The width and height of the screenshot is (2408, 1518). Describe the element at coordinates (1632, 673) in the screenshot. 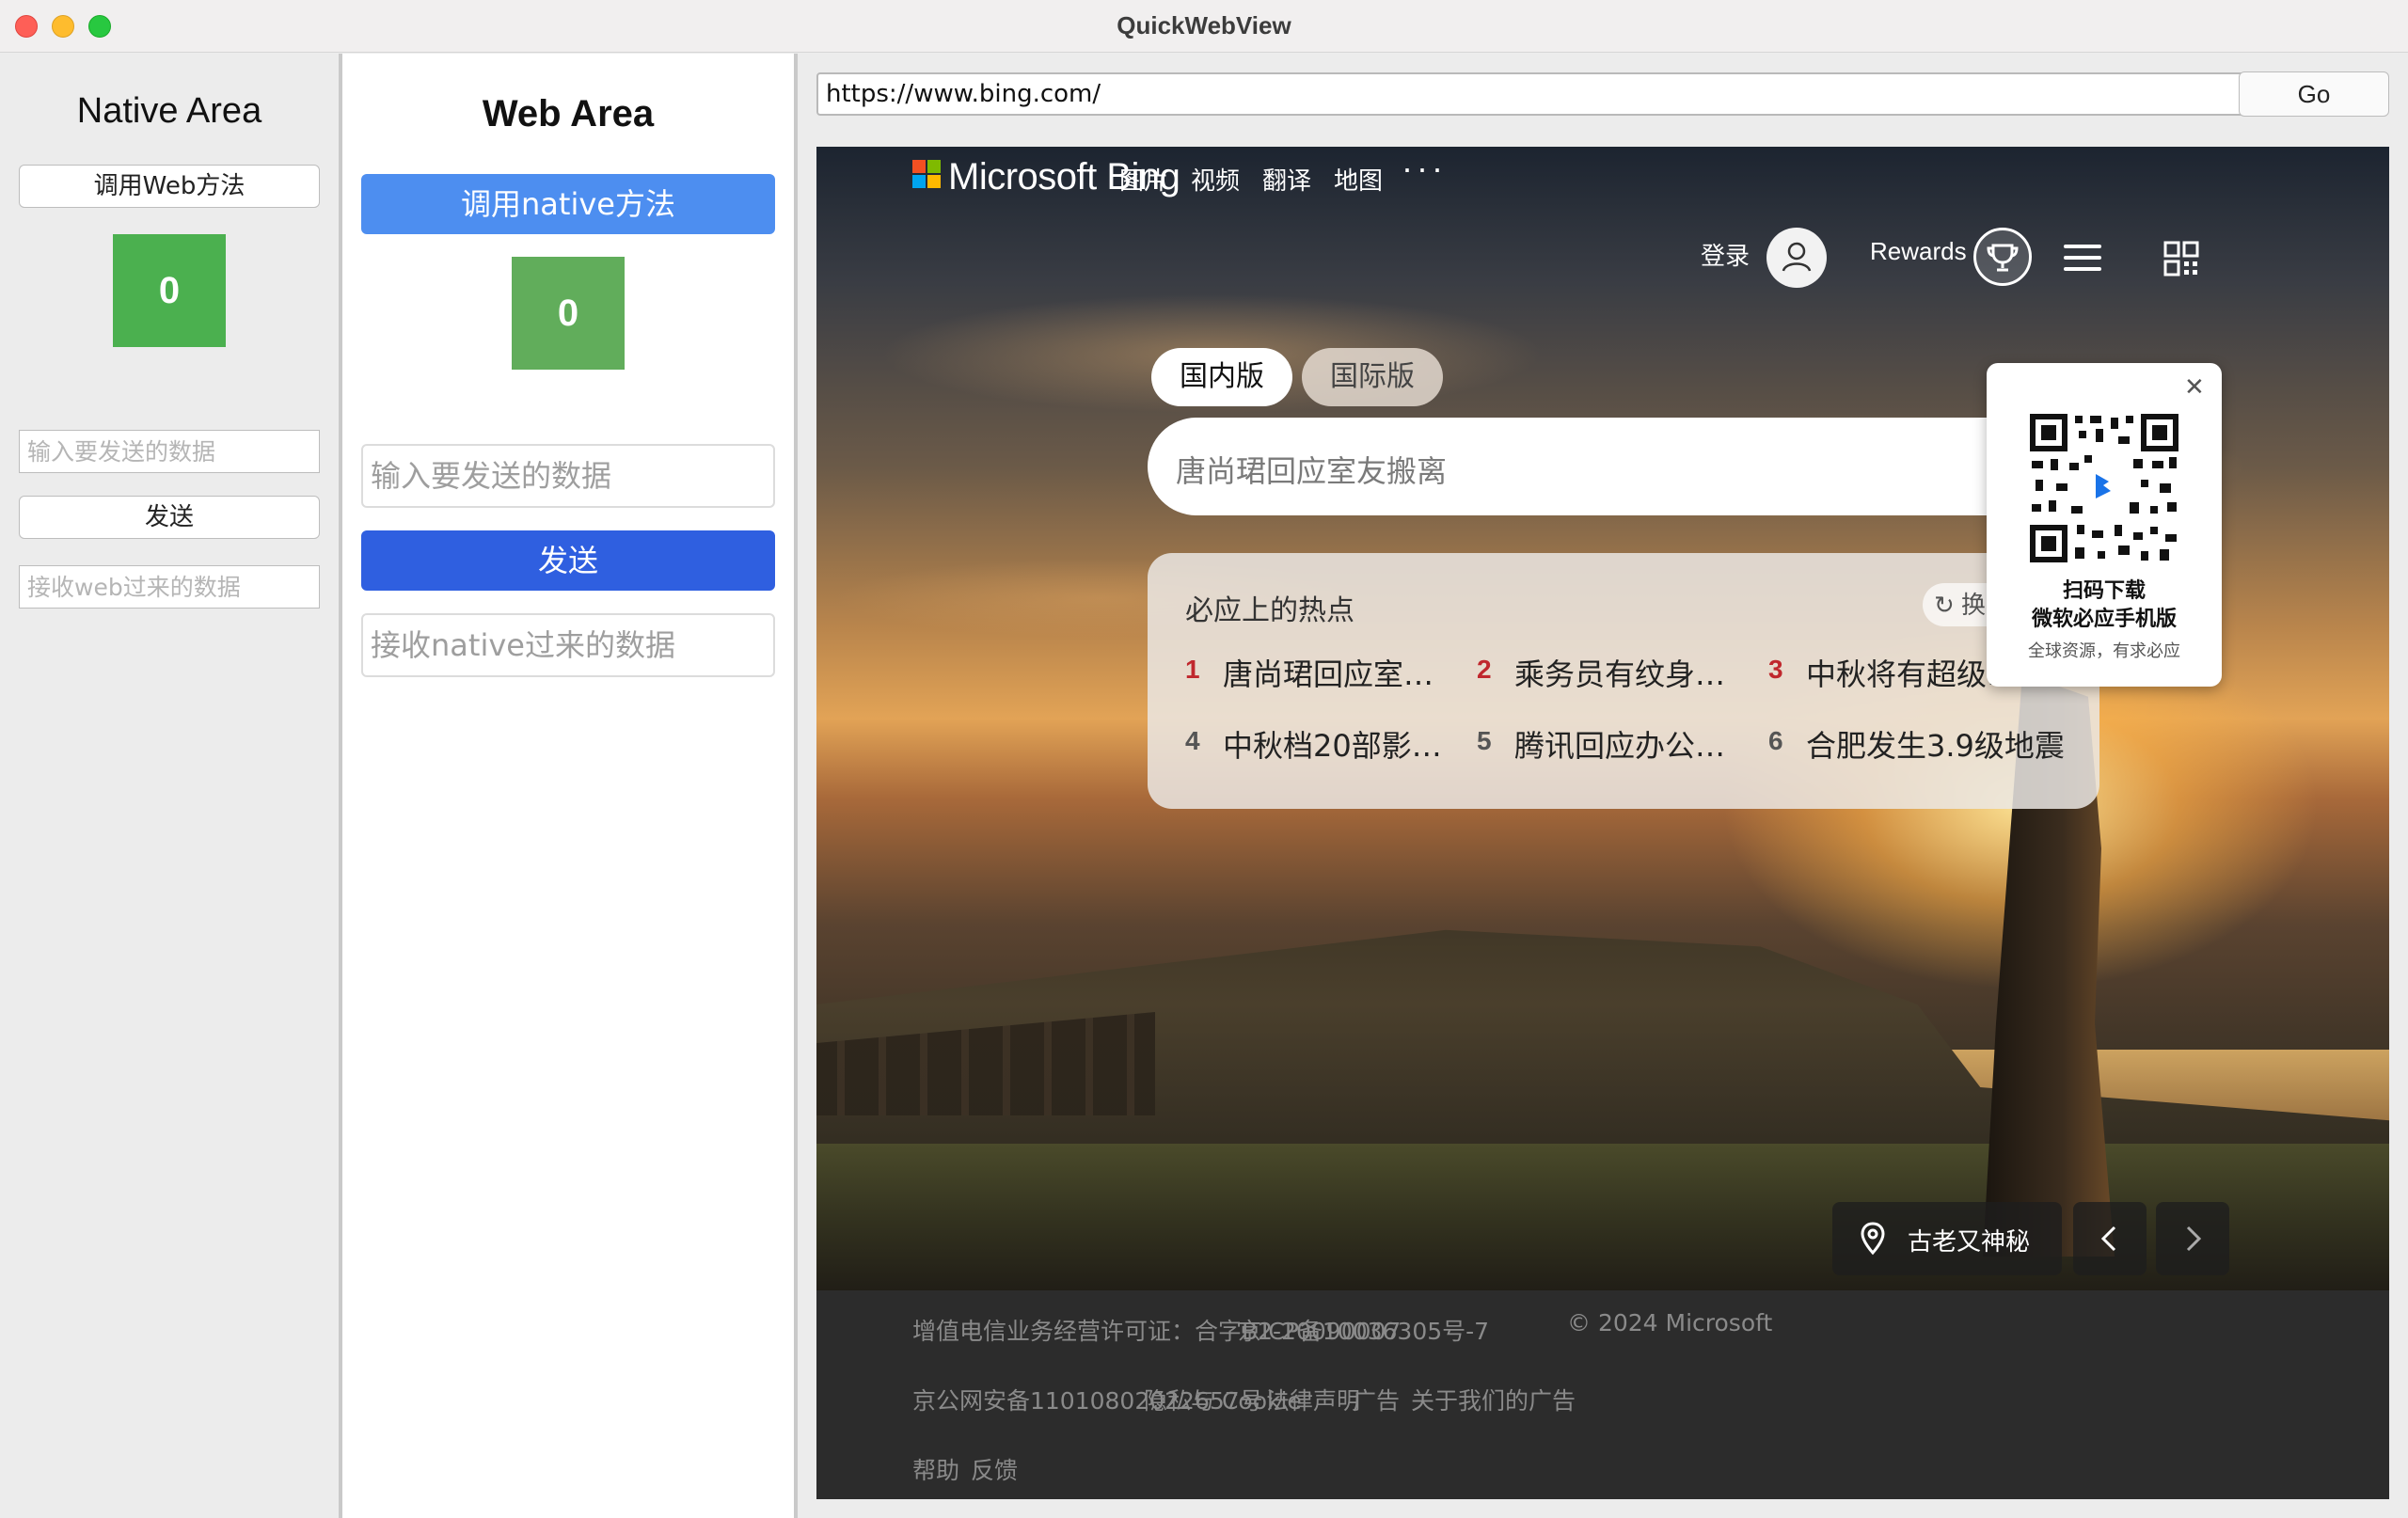

I see `hot-item: 乘务员有纹身将被解雇` at that location.